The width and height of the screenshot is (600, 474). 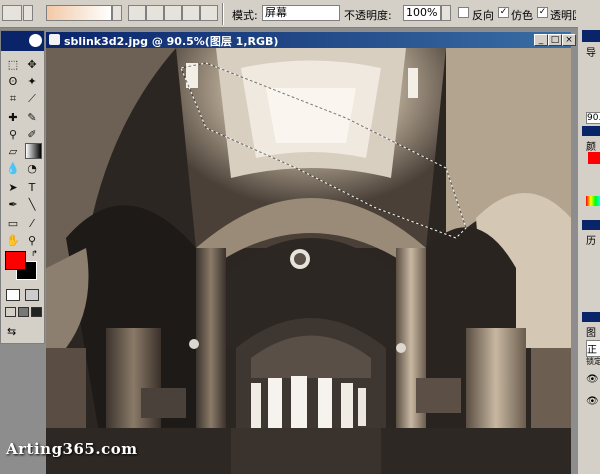 What do you see at coordinates (54, 39) in the screenshot?
I see `document-icon` at bounding box center [54, 39].